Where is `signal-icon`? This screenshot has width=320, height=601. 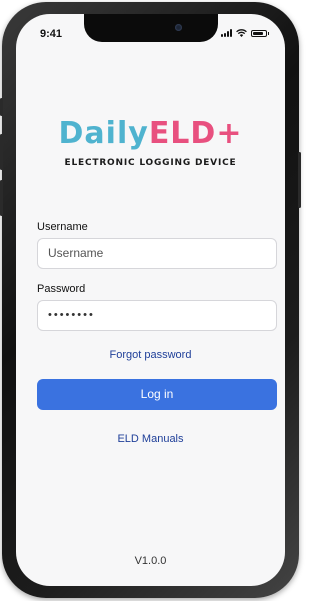 signal-icon is located at coordinates (226, 33).